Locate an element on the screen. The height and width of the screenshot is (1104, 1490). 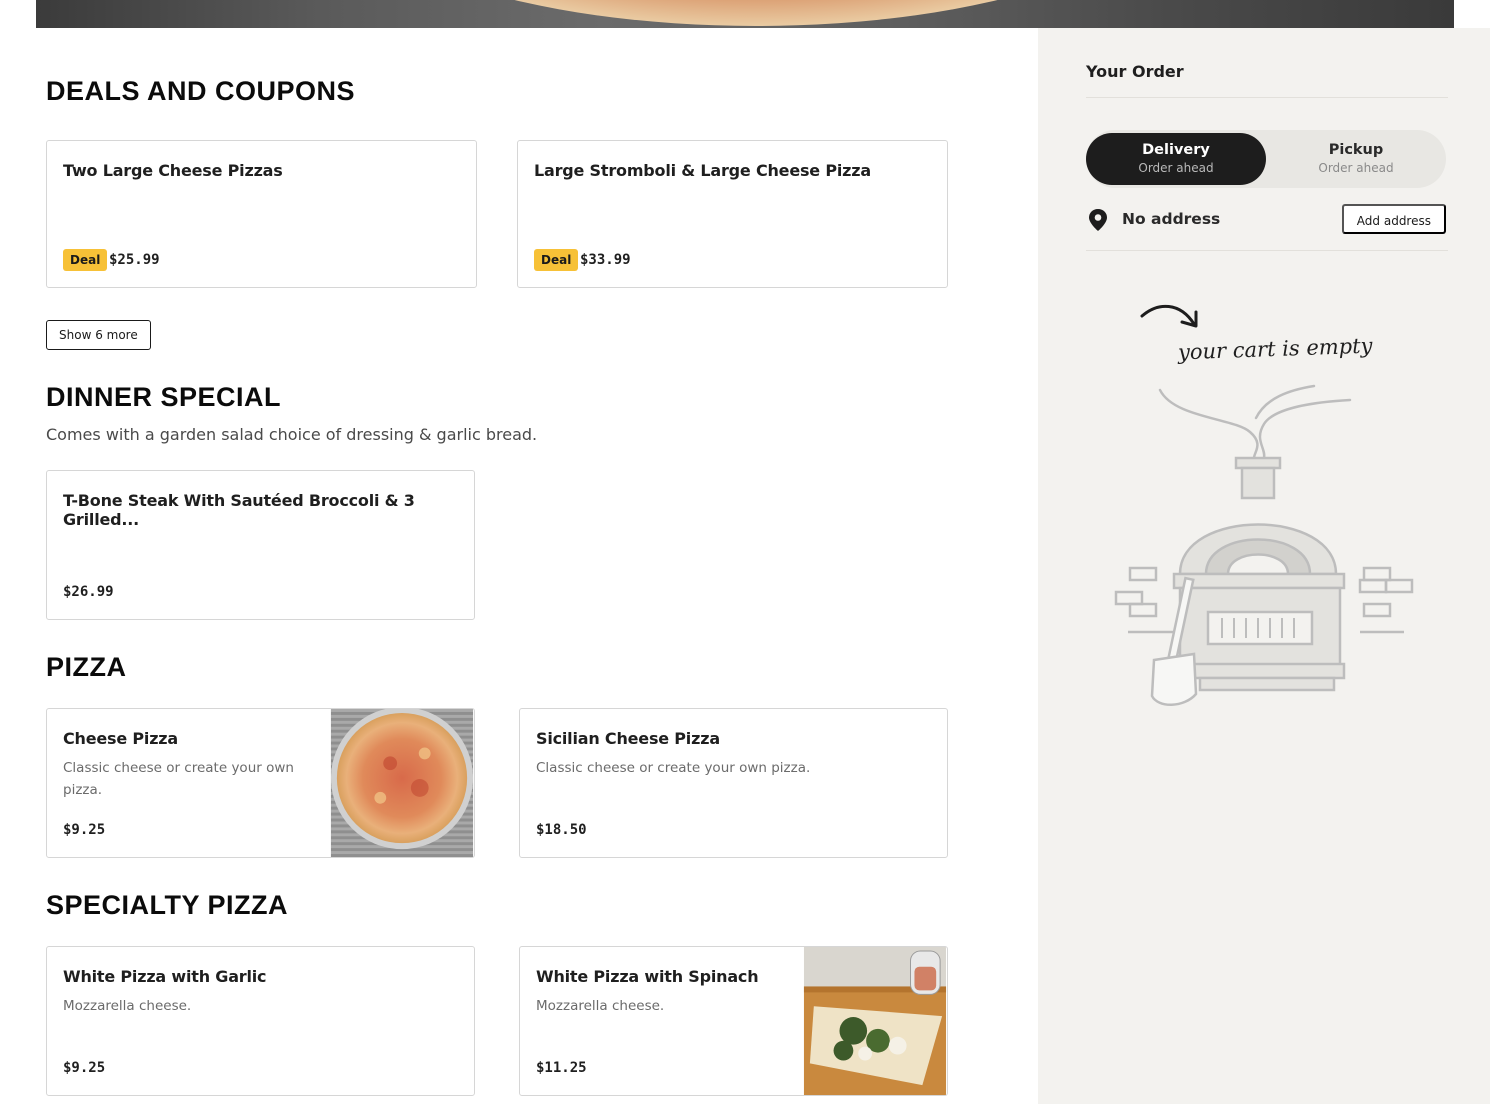
menu-item-name: White Pizza with Garlic is located at coordinates (165, 976).